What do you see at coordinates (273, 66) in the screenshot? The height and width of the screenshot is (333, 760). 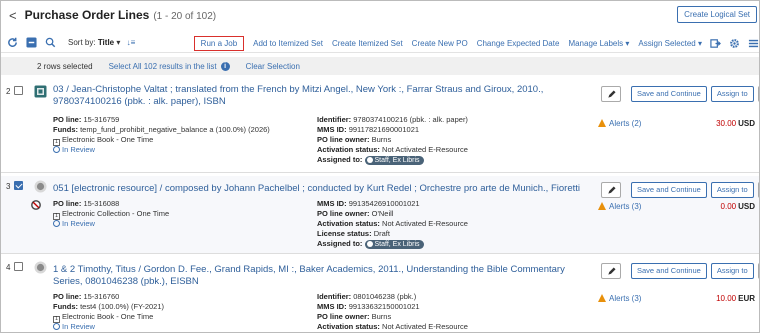 I see `clear-selection-link: Clear Selection` at bounding box center [273, 66].